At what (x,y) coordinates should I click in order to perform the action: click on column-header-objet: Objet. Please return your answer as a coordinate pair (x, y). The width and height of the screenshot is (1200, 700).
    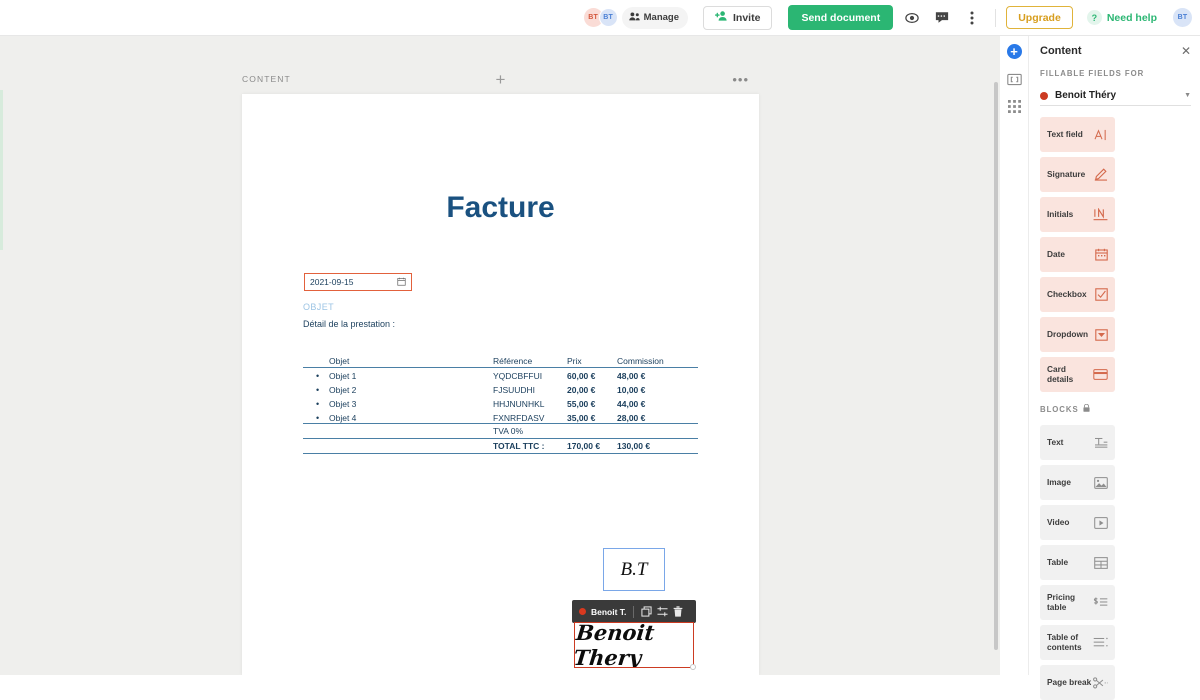
    Looking at the image, I should click on (339, 361).